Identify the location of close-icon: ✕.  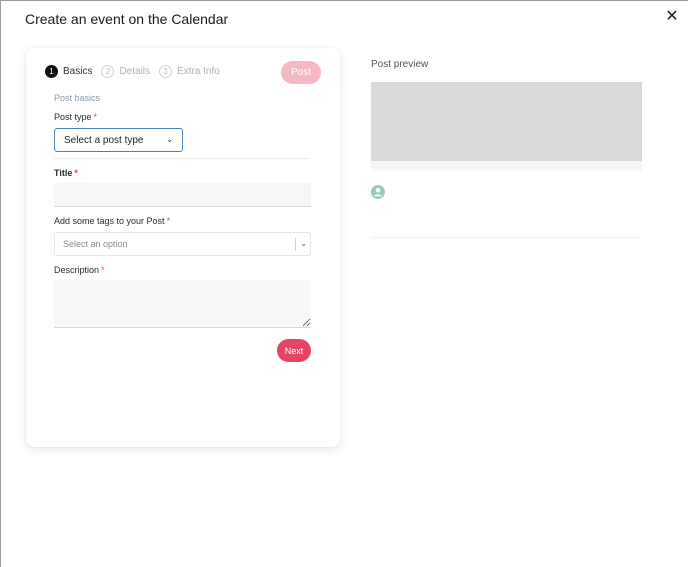
(672, 16).